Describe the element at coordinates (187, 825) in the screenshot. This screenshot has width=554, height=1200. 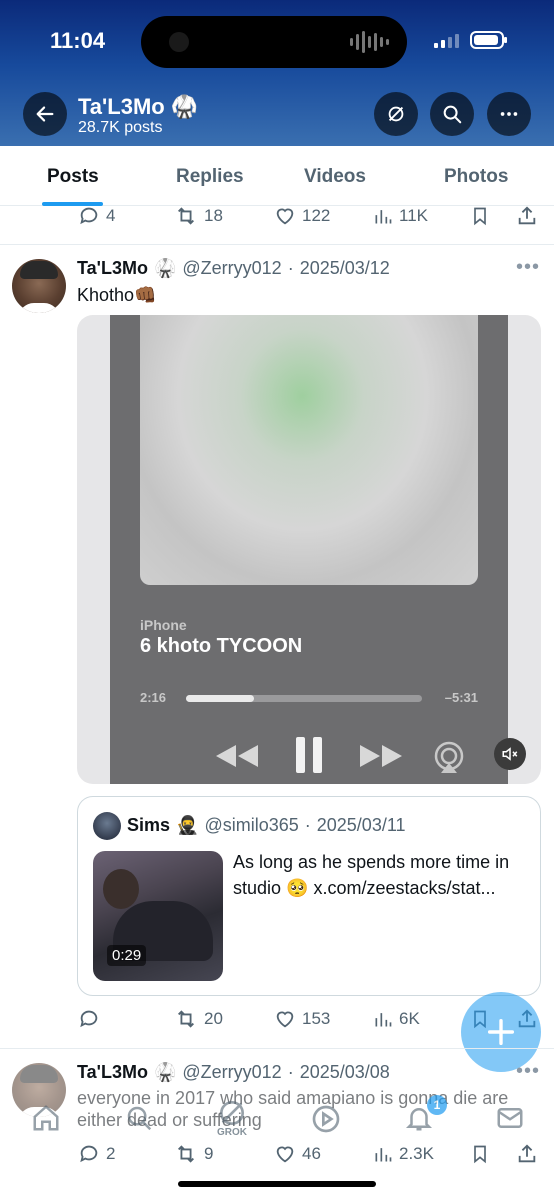
I see `quote-author-emoji: 🥷` at that location.